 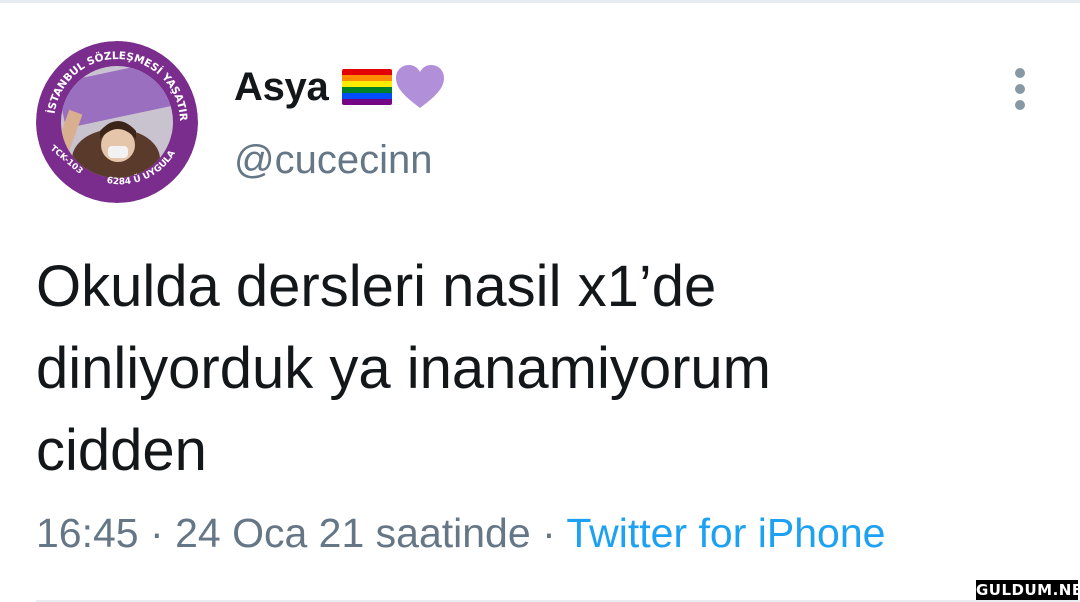 I want to click on tweet-date: 24 Oca 21 saatinde, so click(x=353, y=533).